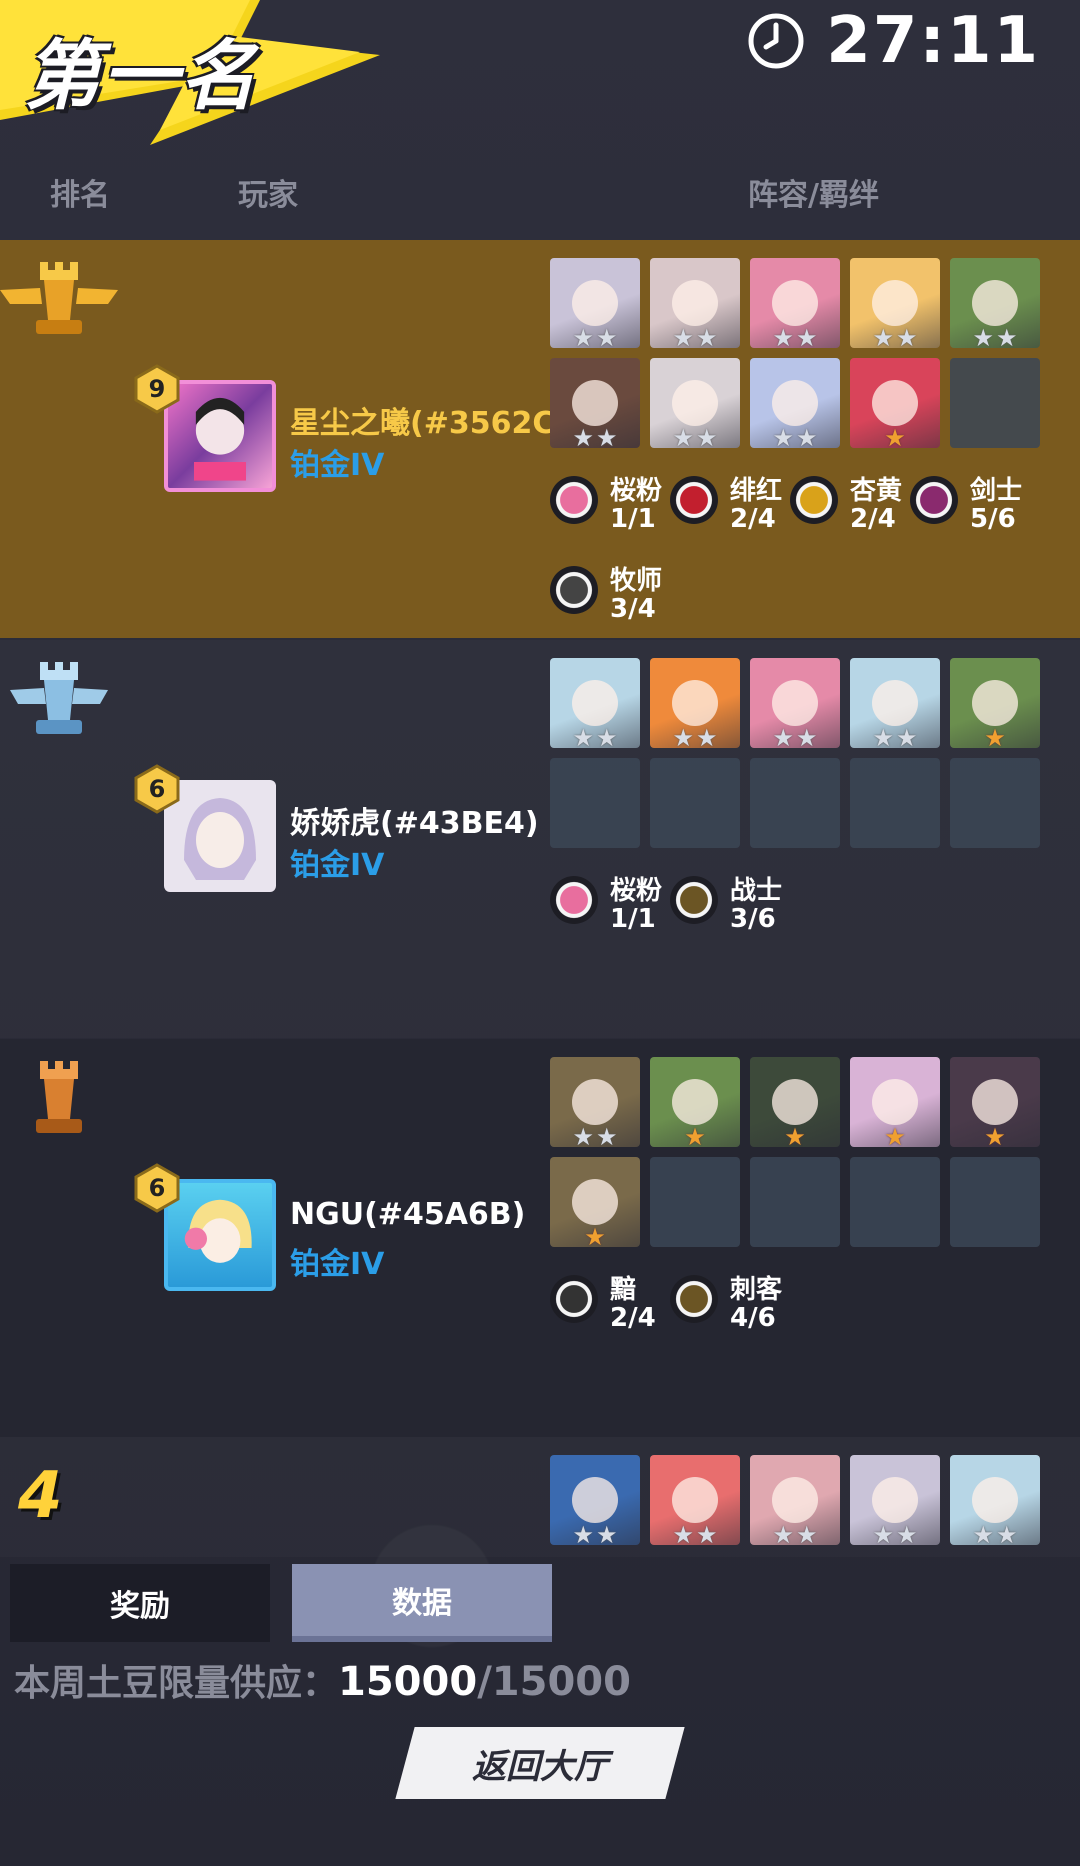 The image size is (1080, 1866). What do you see at coordinates (694, 900) in the screenshot?
I see `warrior-icon` at bounding box center [694, 900].